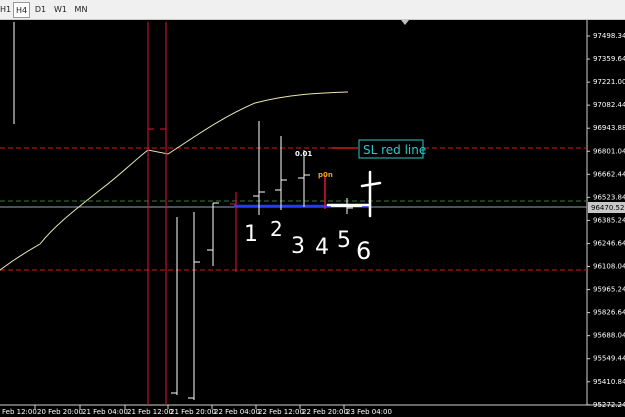 The height and width of the screenshot is (417, 625). I want to click on timeframe-h4-button: H4, so click(21, 10).